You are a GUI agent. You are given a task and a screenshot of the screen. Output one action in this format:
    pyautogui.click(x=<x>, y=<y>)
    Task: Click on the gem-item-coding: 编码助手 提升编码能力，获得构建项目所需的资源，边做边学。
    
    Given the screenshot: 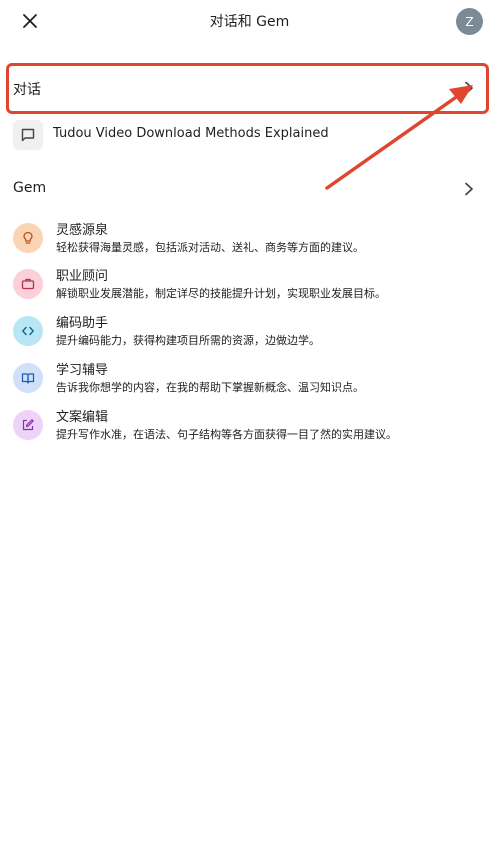 What is the action you would take?
    pyautogui.click(x=248, y=332)
    